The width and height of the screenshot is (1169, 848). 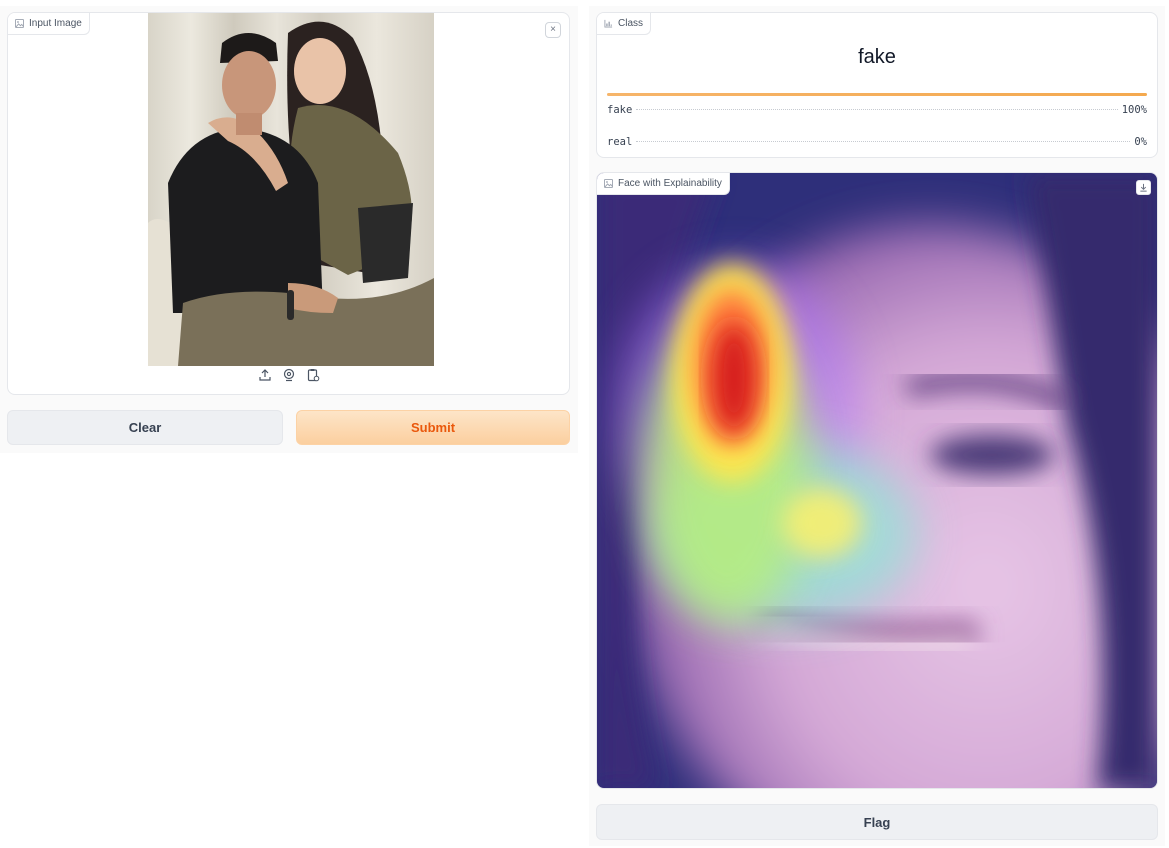 What do you see at coordinates (631, 23) in the screenshot?
I see `class-label-text: Class` at bounding box center [631, 23].